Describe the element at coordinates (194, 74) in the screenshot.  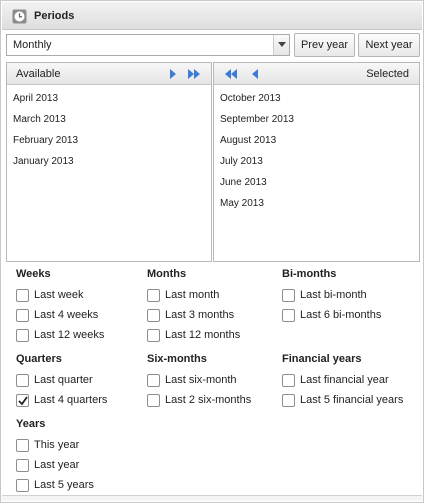
I see `move-all-right-icon` at that location.